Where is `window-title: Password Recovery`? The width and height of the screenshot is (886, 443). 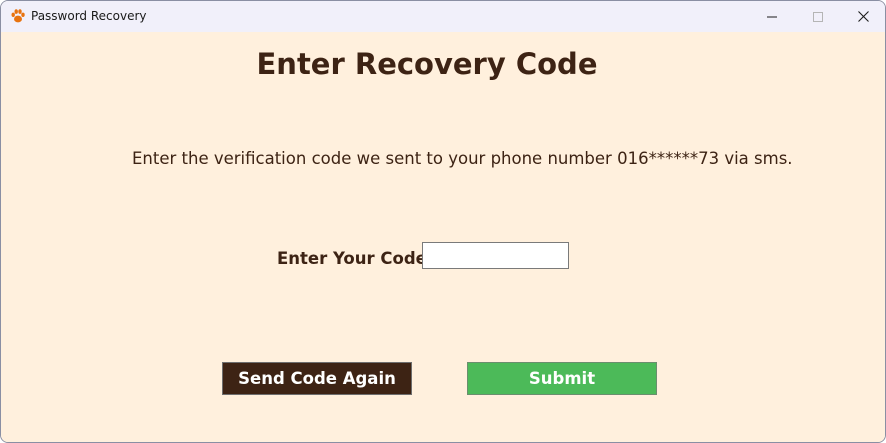 window-title: Password Recovery is located at coordinates (89, 16).